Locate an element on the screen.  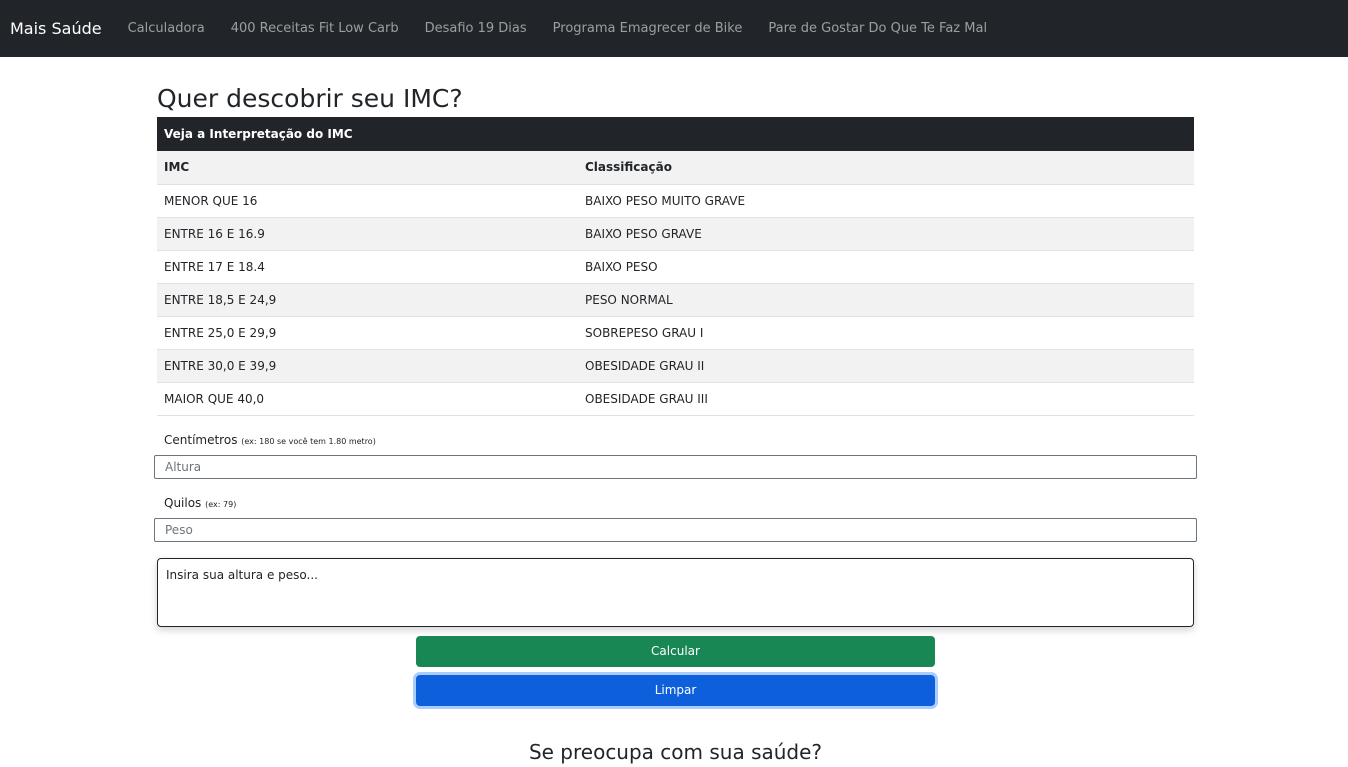
table-row: ENTRE 17 E 18.4 BAIXO PESO is located at coordinates (675, 267).